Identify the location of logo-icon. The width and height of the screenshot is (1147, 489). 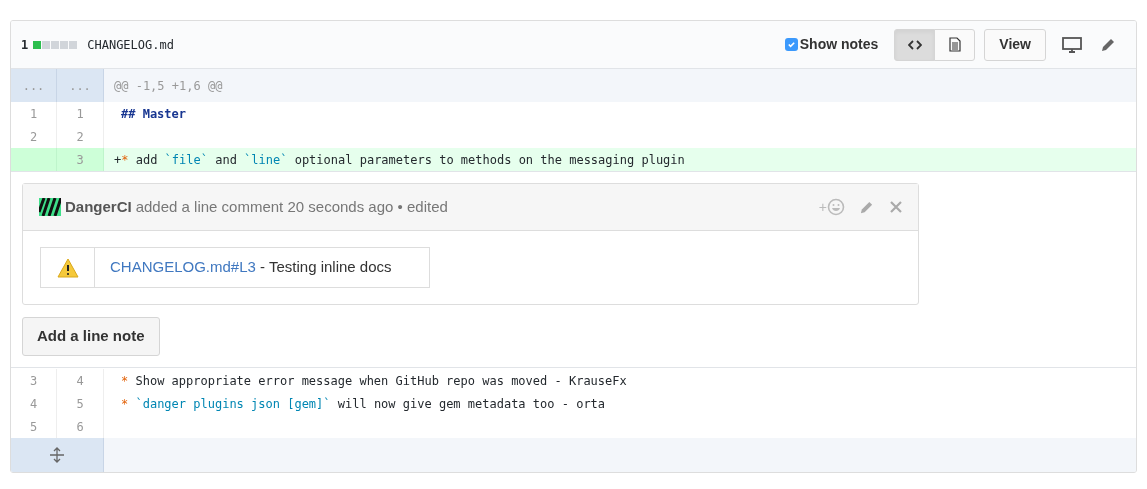
(50, 207).